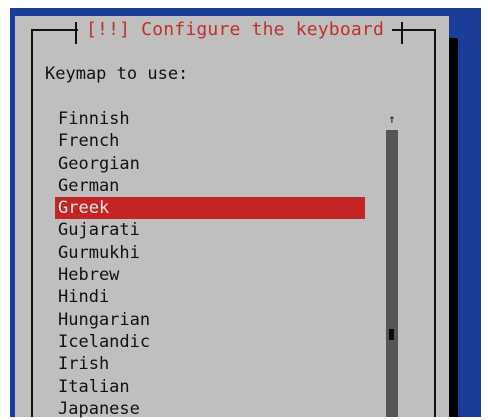 The width and height of the screenshot is (488, 420). Describe the element at coordinates (435, 223) in the screenshot. I see `frame-right` at that location.